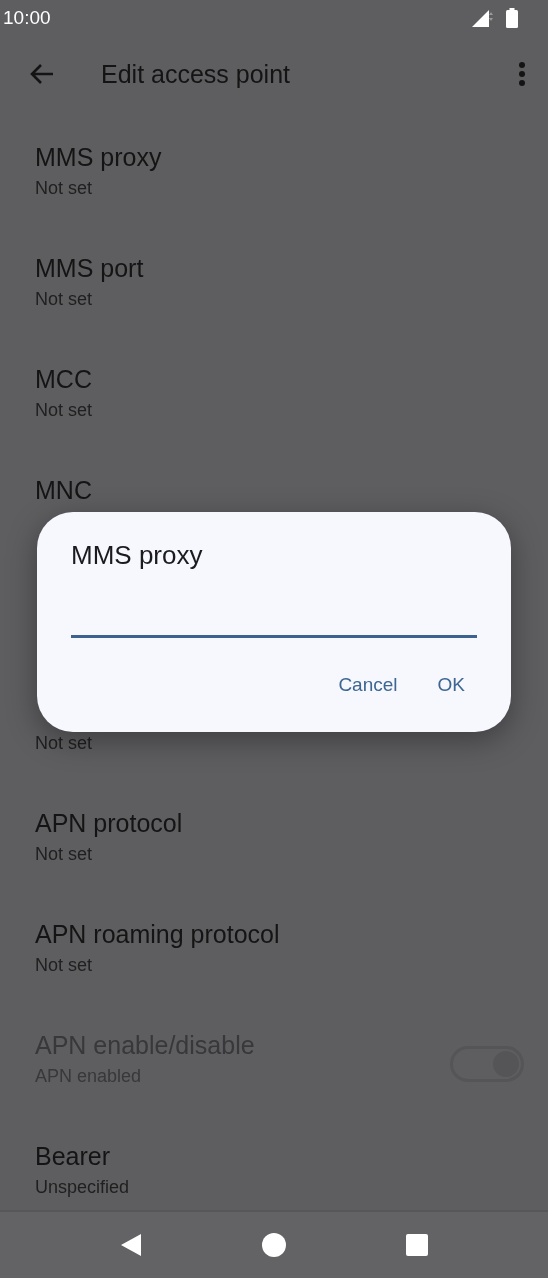  I want to click on setting-title: MNC, so click(64, 490).